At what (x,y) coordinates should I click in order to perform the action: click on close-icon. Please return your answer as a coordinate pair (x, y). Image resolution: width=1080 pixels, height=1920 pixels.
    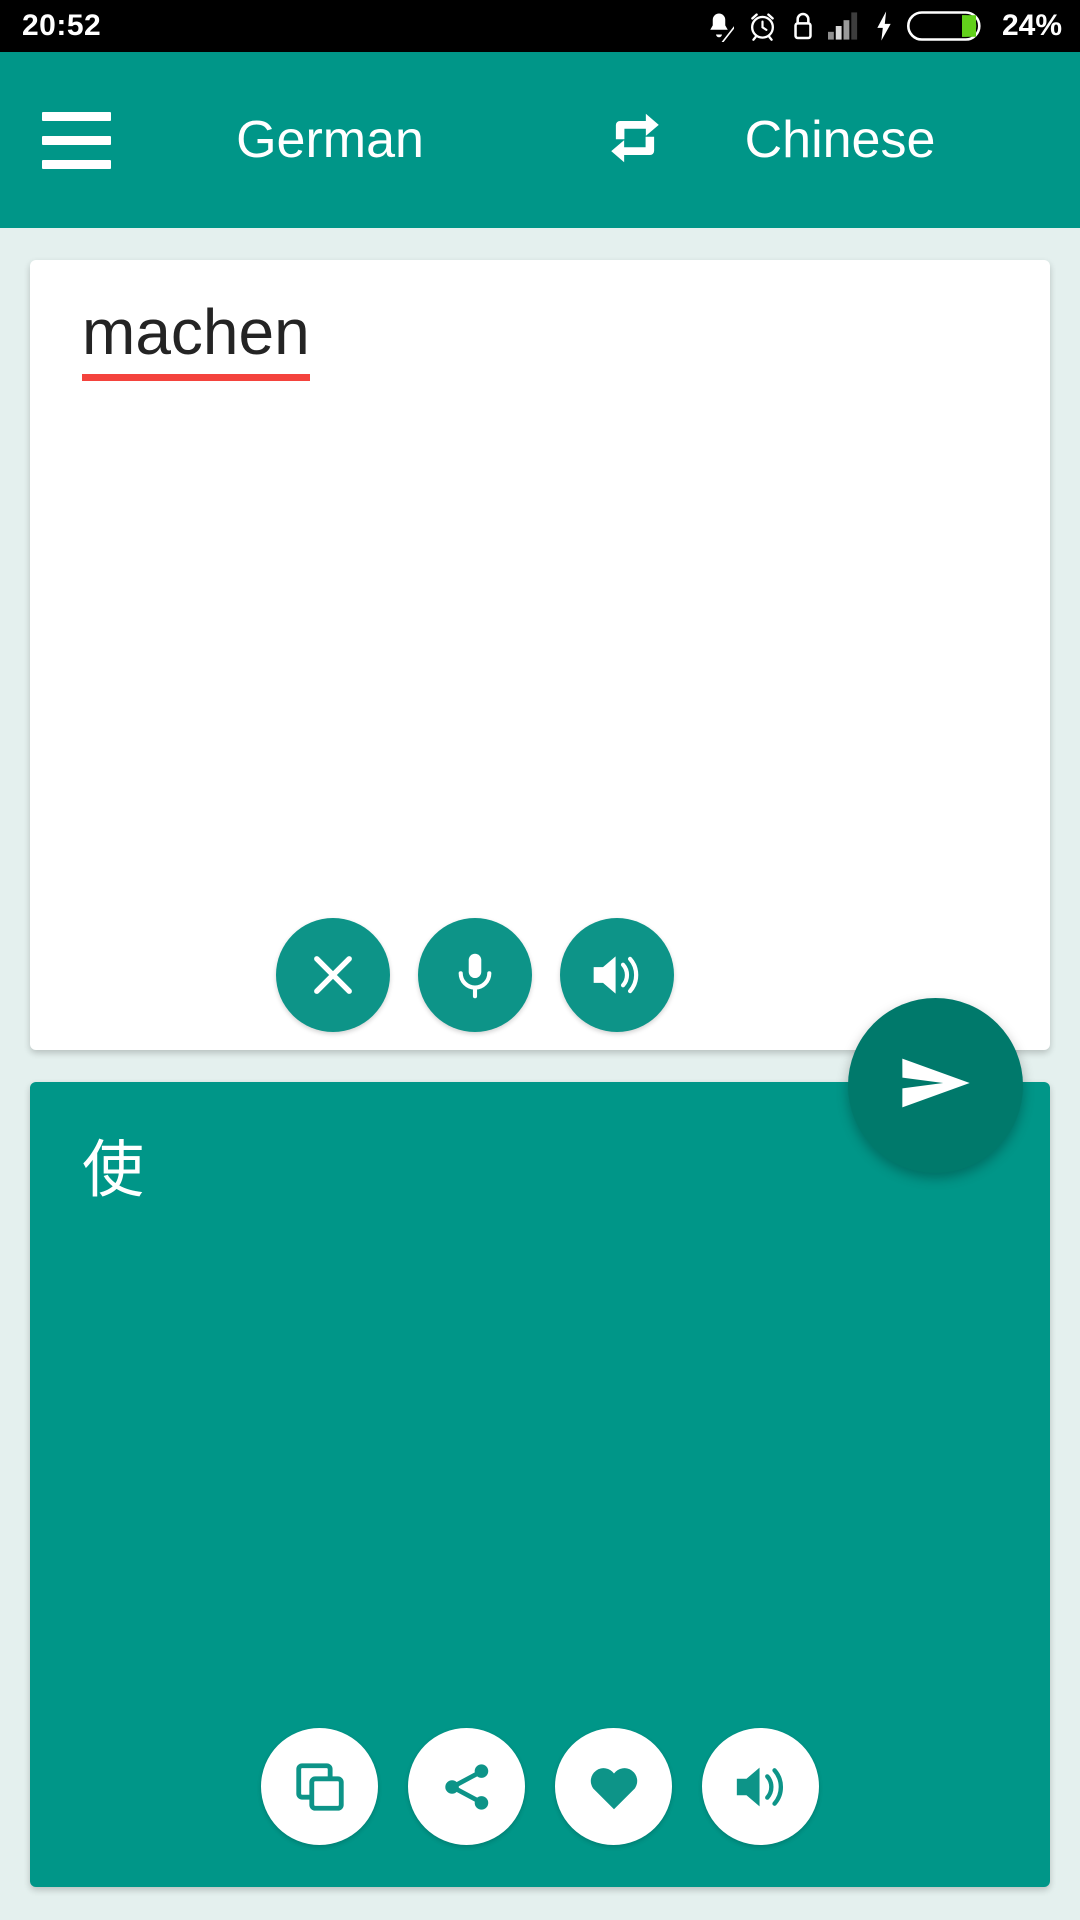
    Looking at the image, I should click on (333, 975).